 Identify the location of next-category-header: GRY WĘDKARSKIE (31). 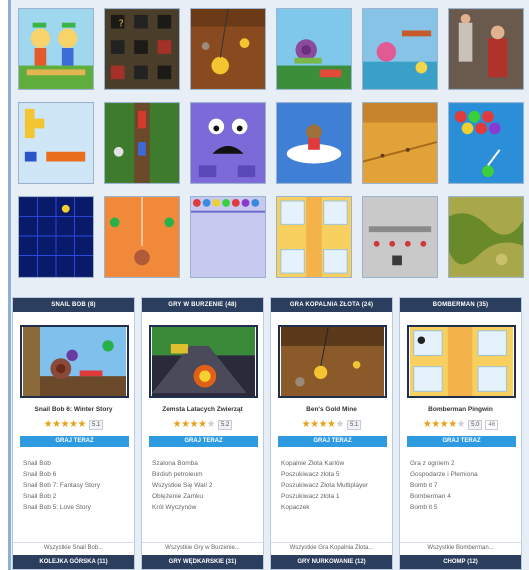
(202, 562).